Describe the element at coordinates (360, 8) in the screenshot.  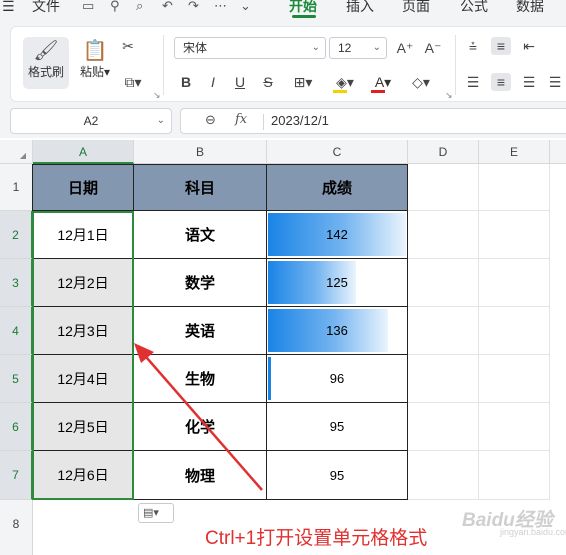
I see `tab-insert: 插入` at that location.